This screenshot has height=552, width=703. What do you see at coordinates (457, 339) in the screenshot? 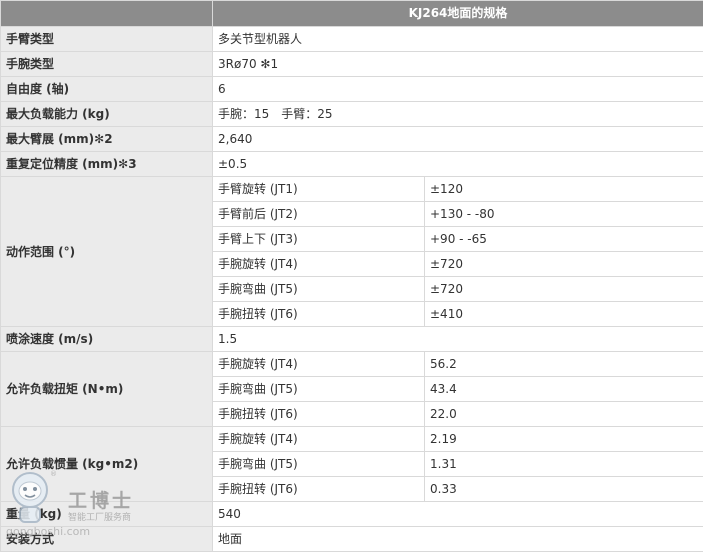
I see `row-value: 1.5` at bounding box center [457, 339].